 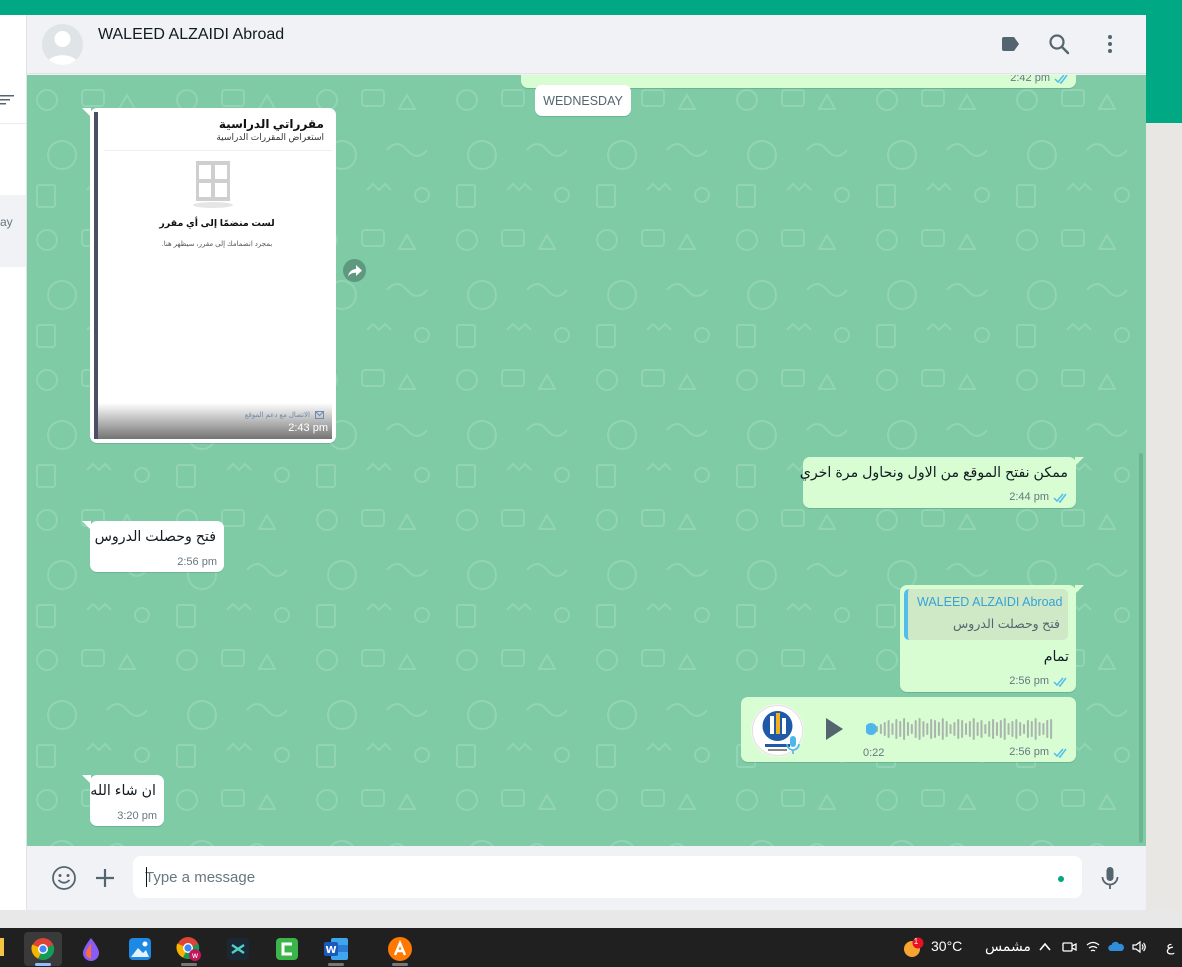 I want to click on compose-bar, so click(x=586, y=878).